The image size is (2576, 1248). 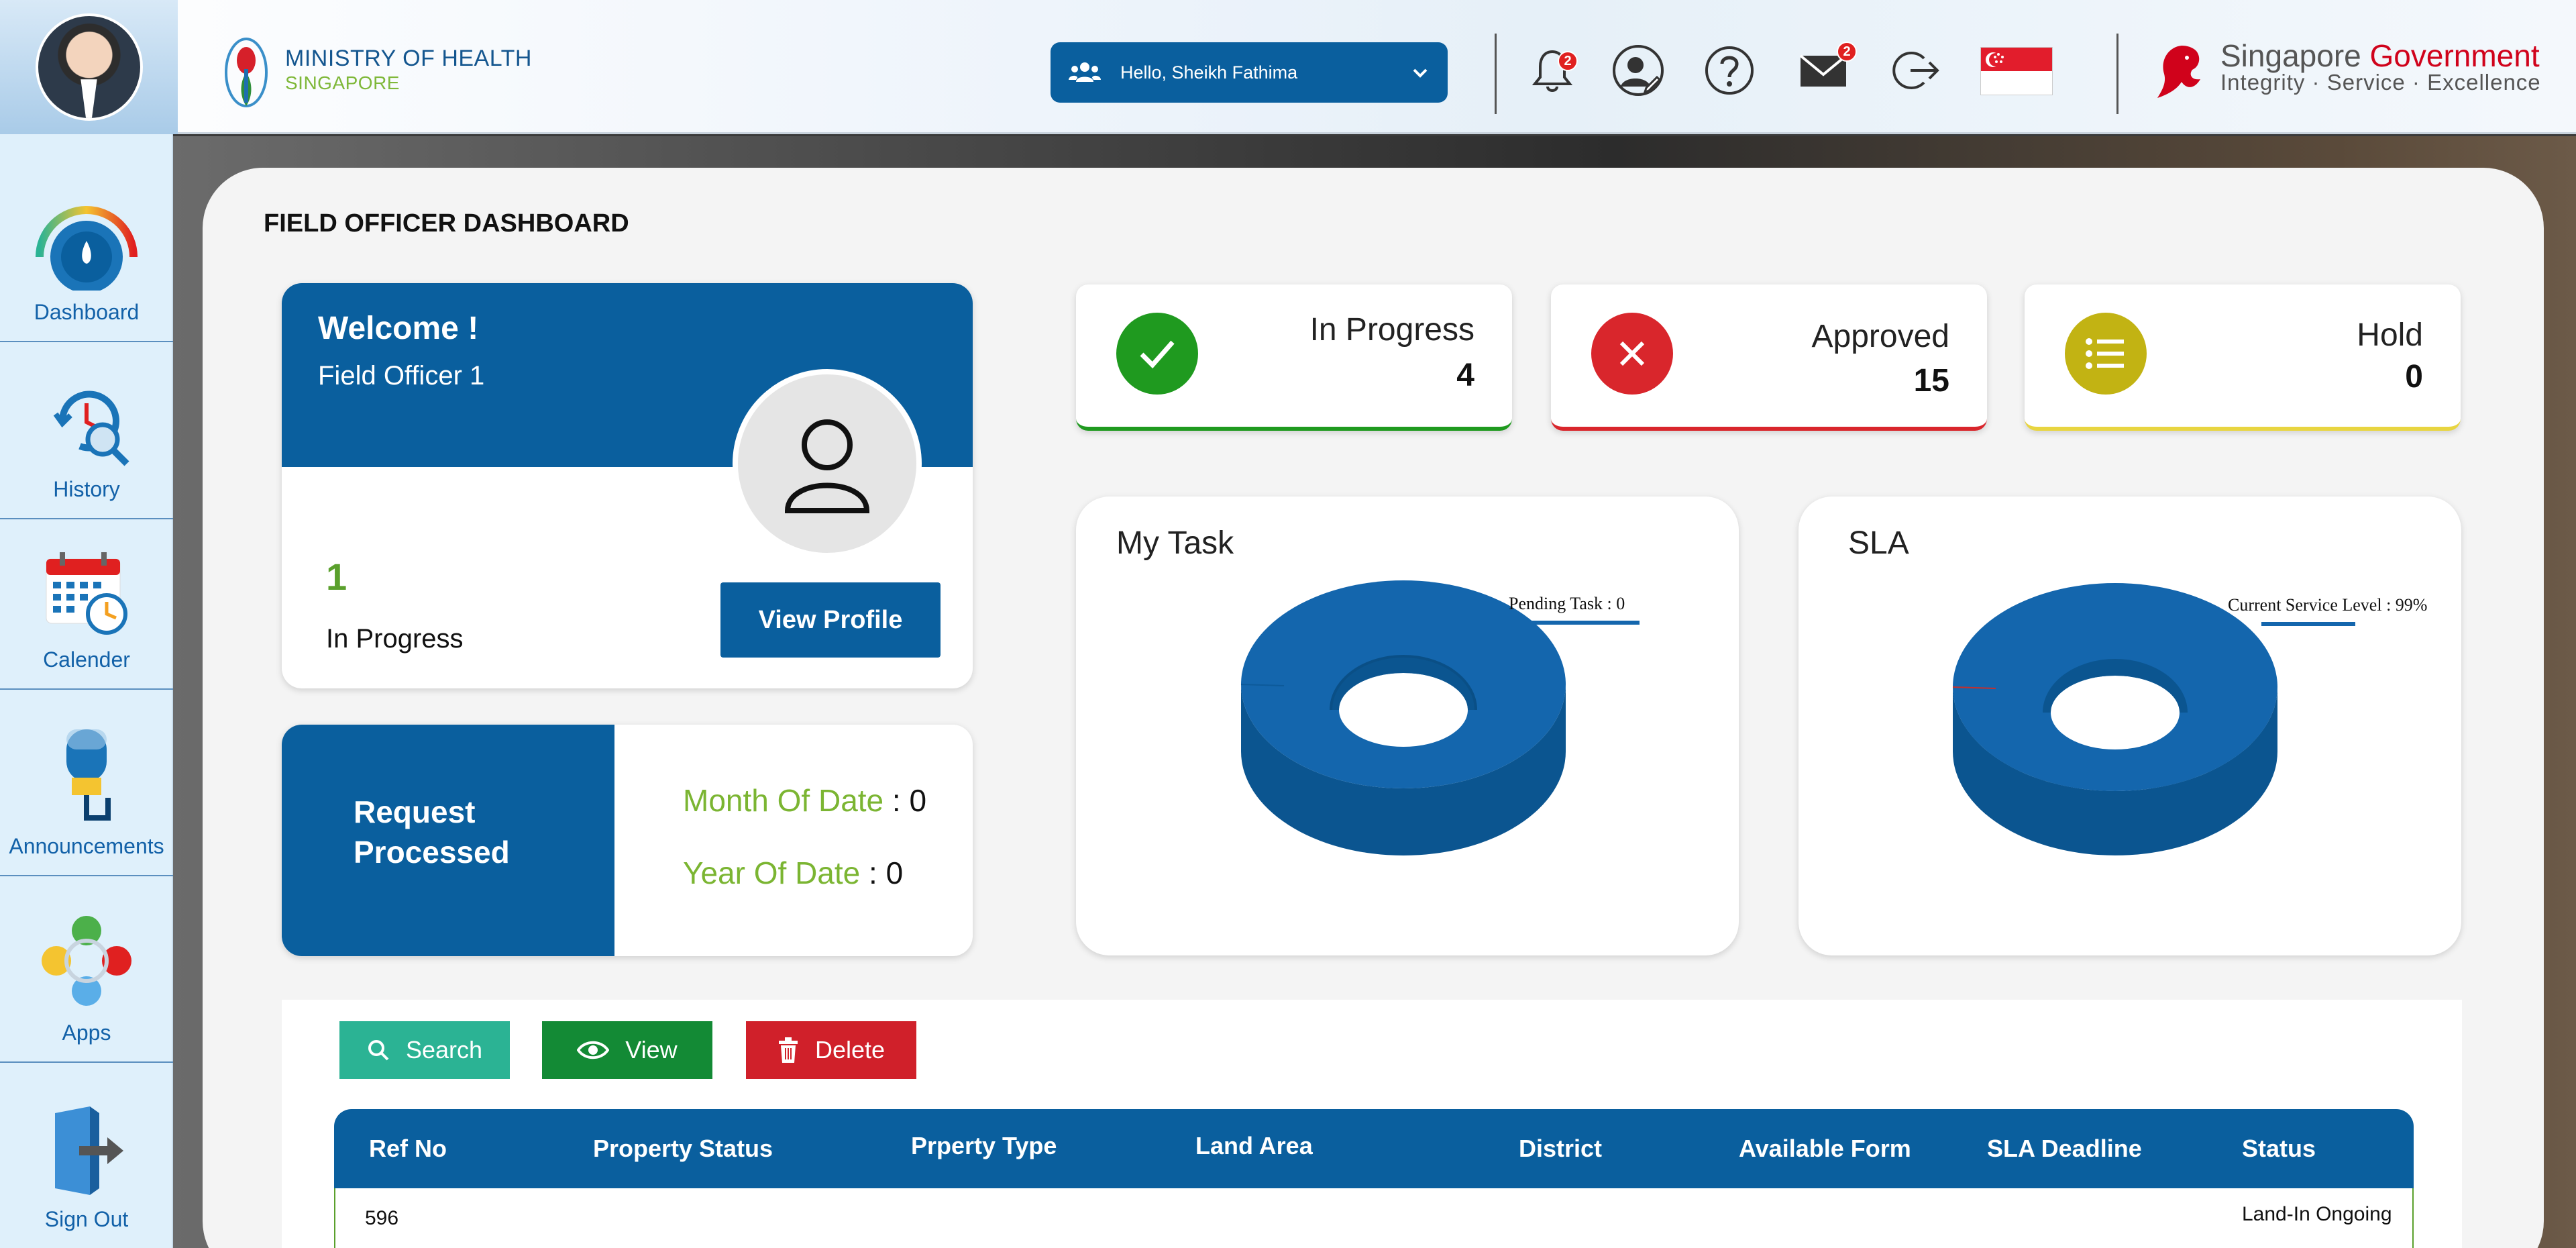 What do you see at coordinates (1880, 337) in the screenshot?
I see `stat-label: Approved` at bounding box center [1880, 337].